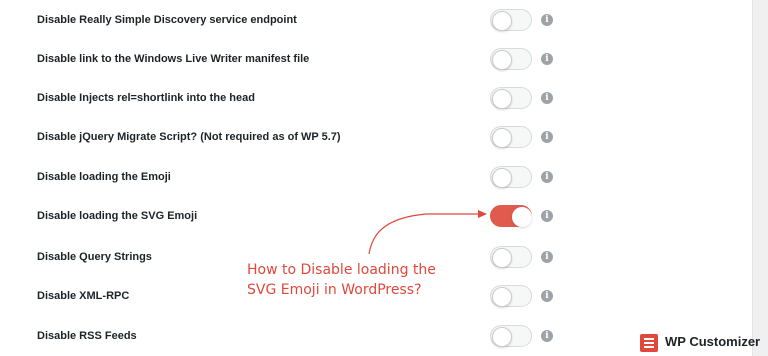 This screenshot has width=768, height=356. I want to click on annotation-line-2: SVG Emoji in WordPress?, so click(334, 290).